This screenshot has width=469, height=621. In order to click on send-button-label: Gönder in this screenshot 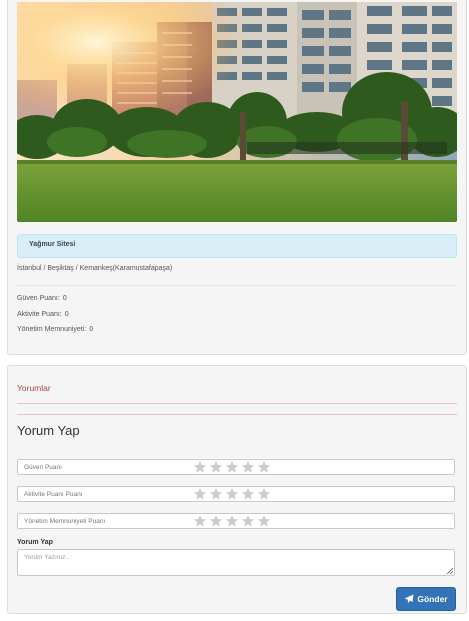, I will do `click(432, 599)`.